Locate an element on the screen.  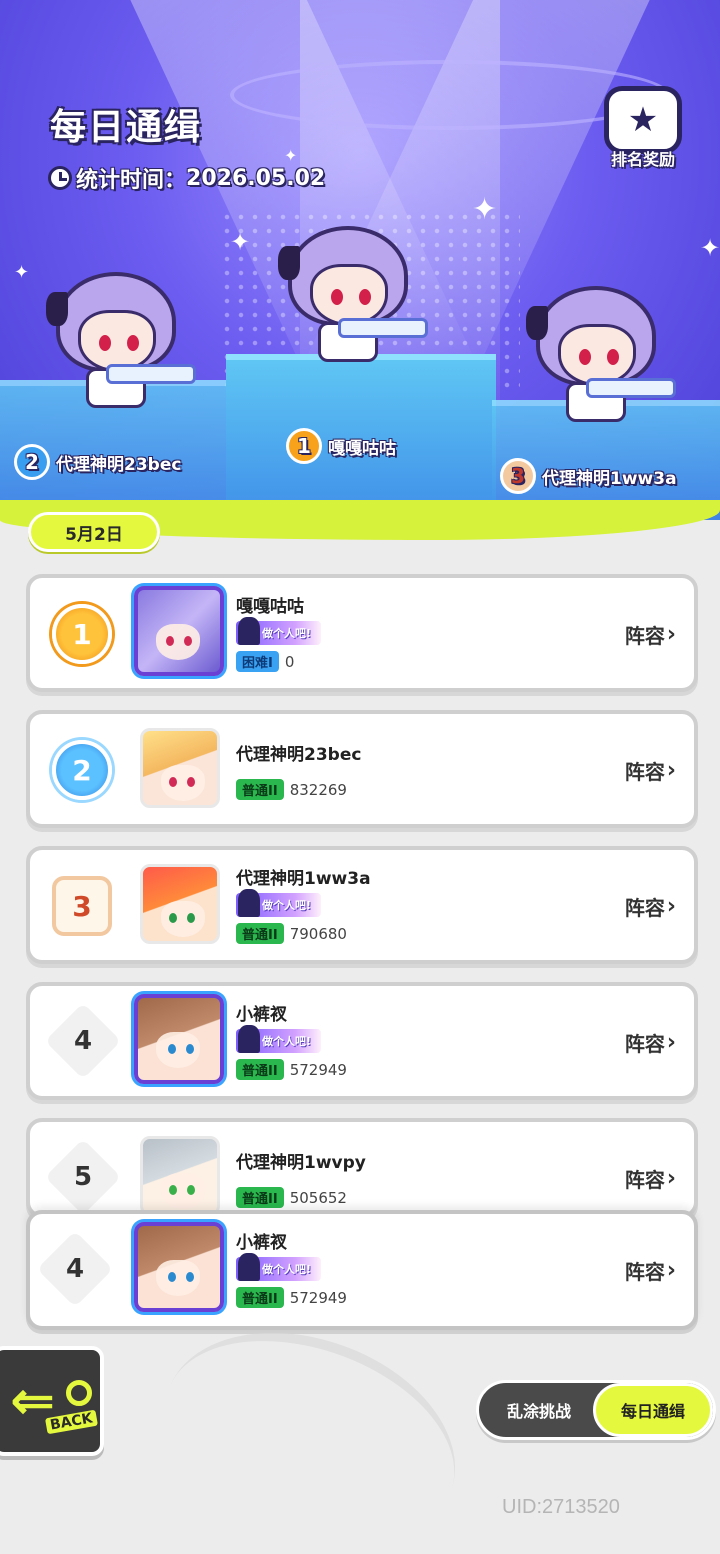
difficulty-line: 普通II 790680 is located at coordinates (303, 933).